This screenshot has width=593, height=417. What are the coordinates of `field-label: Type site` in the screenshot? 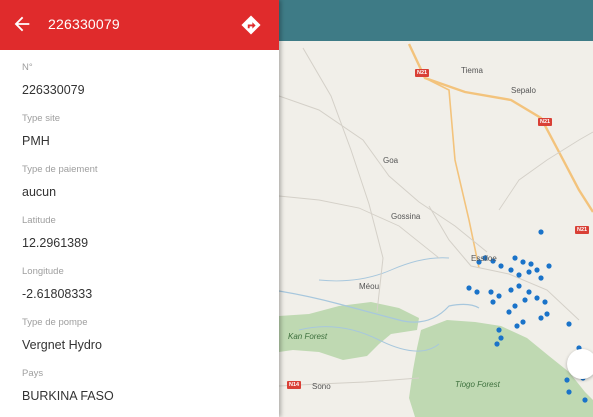 It's located at (41, 118).